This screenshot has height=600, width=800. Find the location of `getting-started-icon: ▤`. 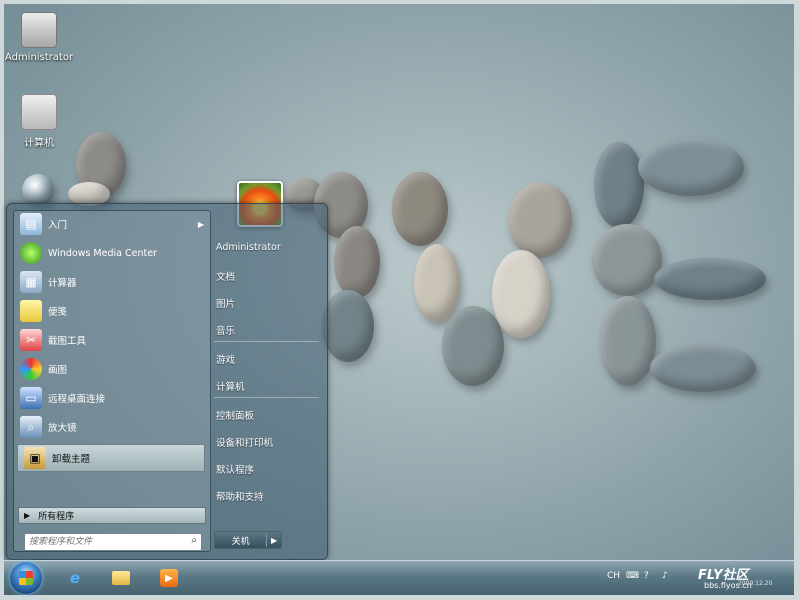

getting-started-icon: ▤ is located at coordinates (31, 224).